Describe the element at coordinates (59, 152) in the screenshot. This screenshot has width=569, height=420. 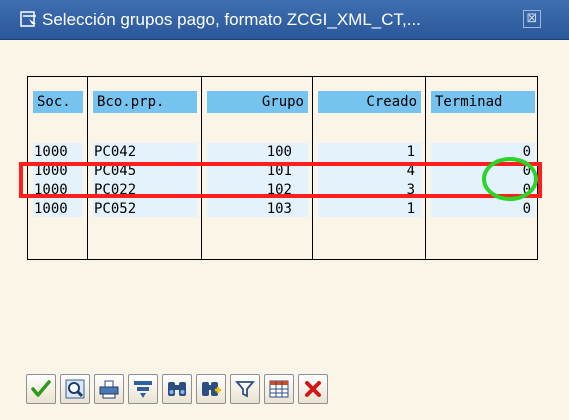
I see `table-row-1-soc: 1000` at that location.